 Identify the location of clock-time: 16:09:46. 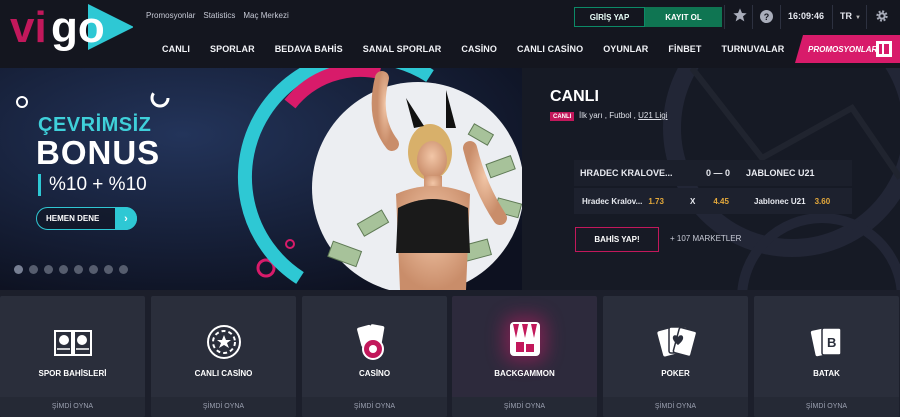
(806, 16).